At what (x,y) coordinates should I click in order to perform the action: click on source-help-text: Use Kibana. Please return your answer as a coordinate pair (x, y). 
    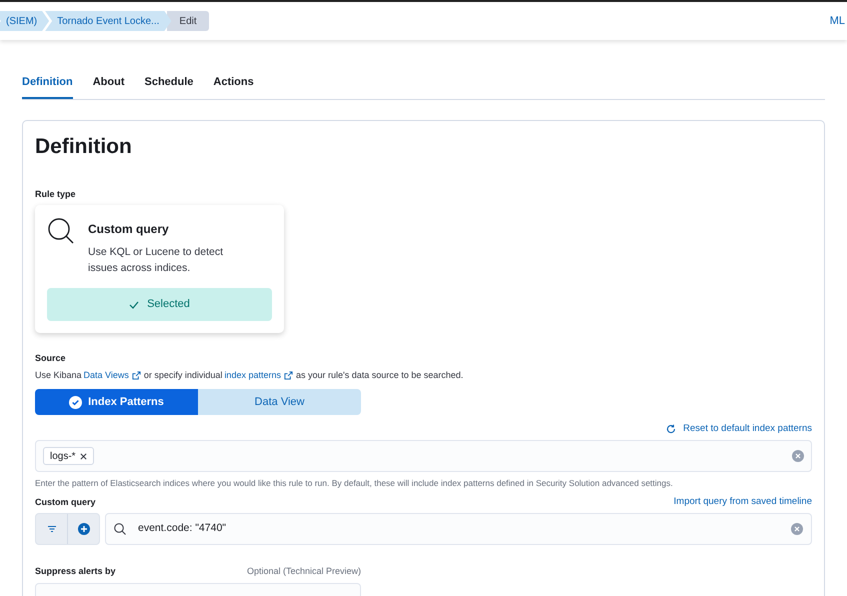
    Looking at the image, I should click on (58, 375).